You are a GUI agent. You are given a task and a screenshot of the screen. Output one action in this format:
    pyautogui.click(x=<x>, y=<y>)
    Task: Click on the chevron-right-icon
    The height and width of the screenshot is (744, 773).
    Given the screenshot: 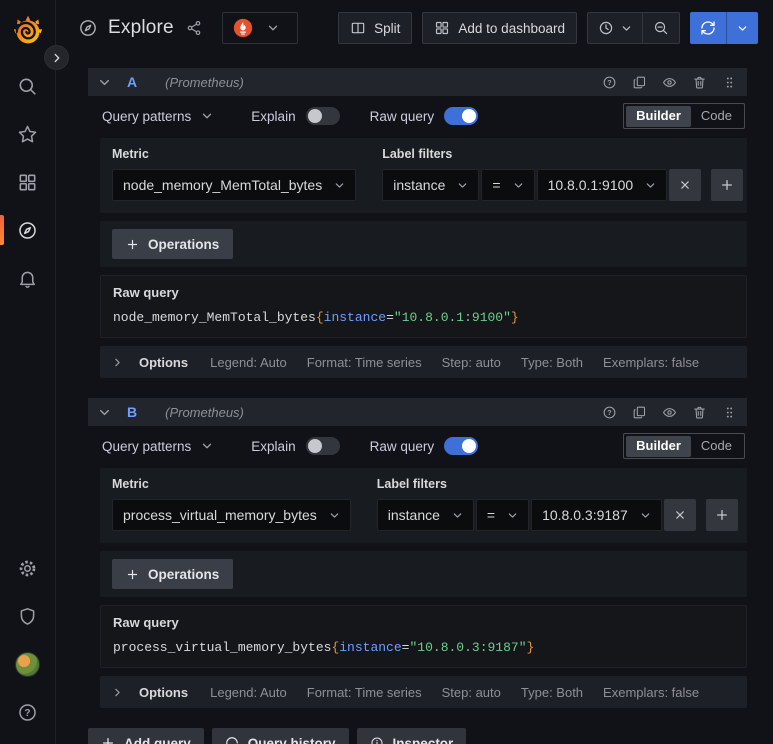 What is the action you would take?
    pyautogui.click(x=117, y=692)
    